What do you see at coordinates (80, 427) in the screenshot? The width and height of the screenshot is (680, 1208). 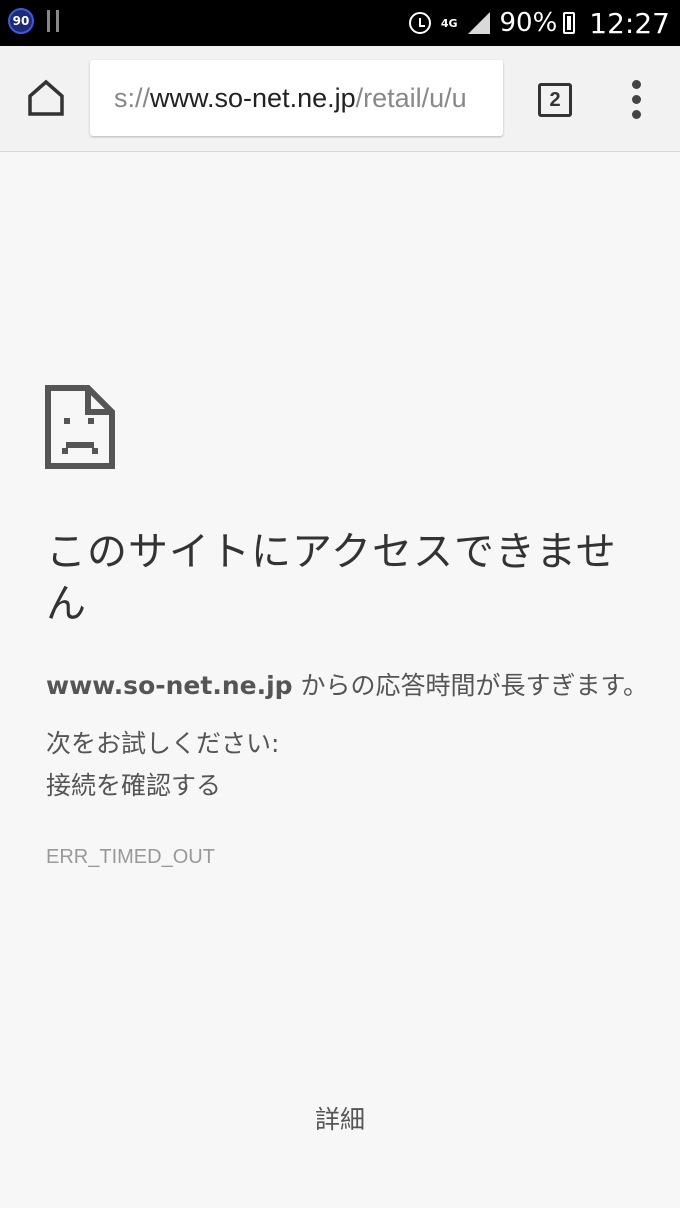 I see `sad-page-icon` at bounding box center [80, 427].